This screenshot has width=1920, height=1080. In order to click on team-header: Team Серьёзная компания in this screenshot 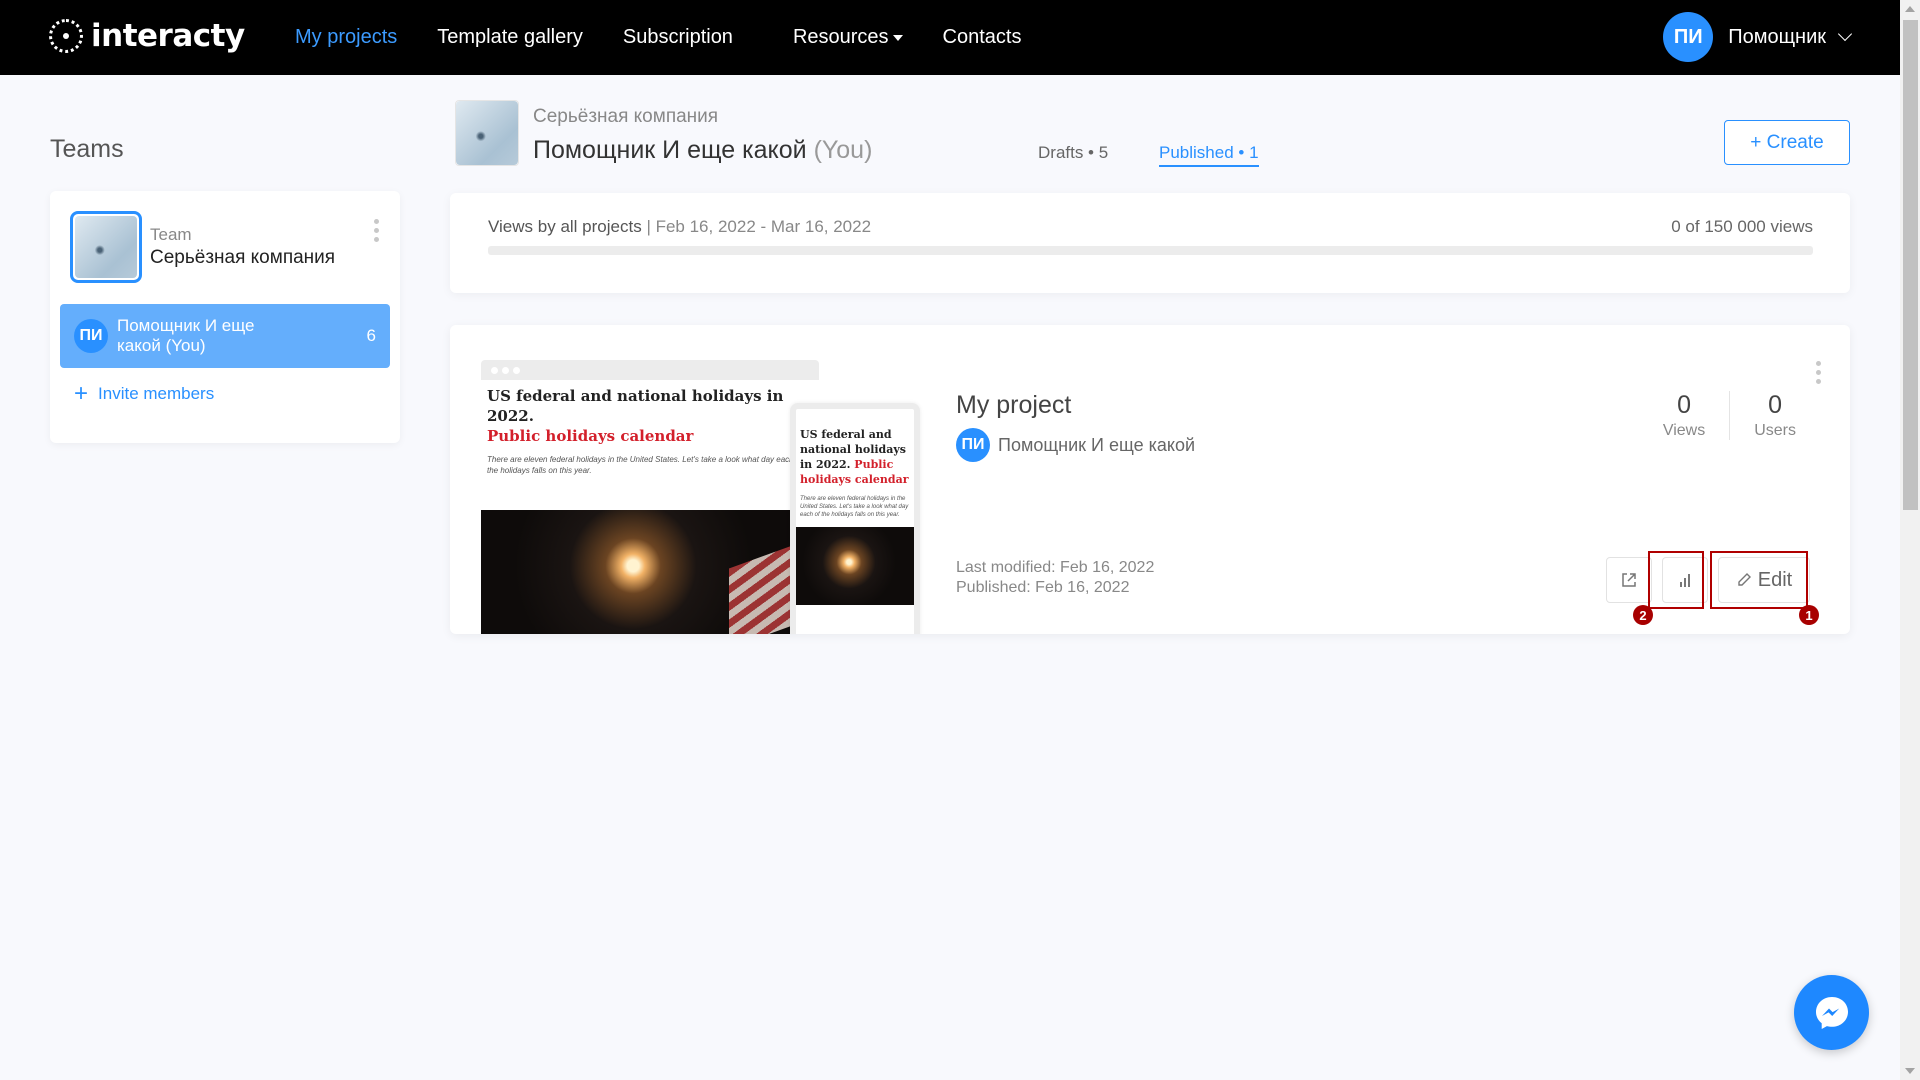, I will do `click(202, 247)`.